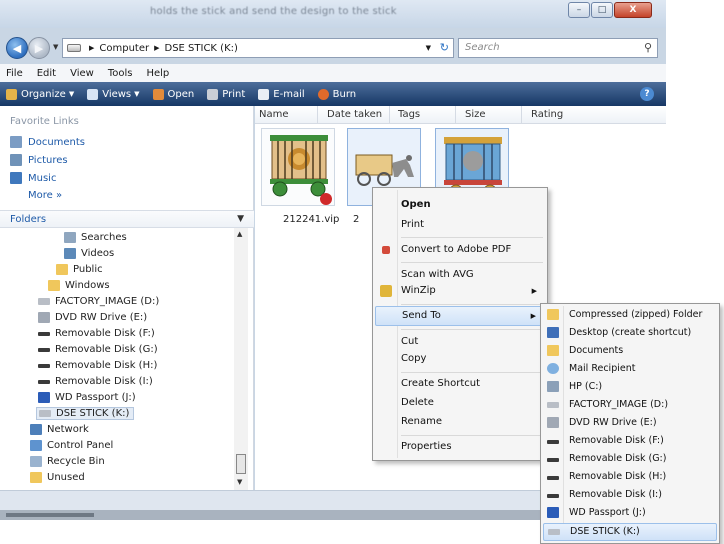 The image size is (724, 544). Describe the element at coordinates (258, 48) in the screenshot. I see `address-bar: ▶ Computer ▶ DSE STICK (K:) ▼ ↻` at that location.